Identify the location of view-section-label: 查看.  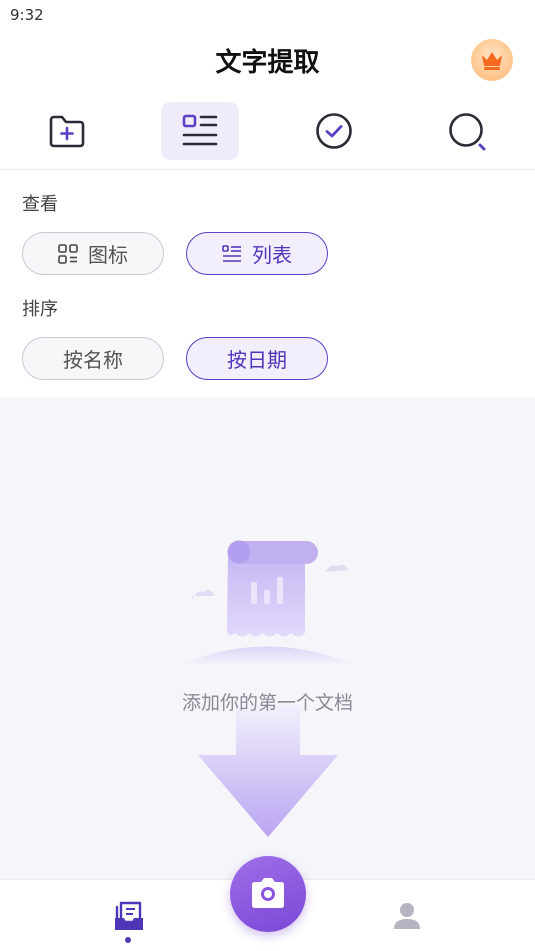
(40, 204).